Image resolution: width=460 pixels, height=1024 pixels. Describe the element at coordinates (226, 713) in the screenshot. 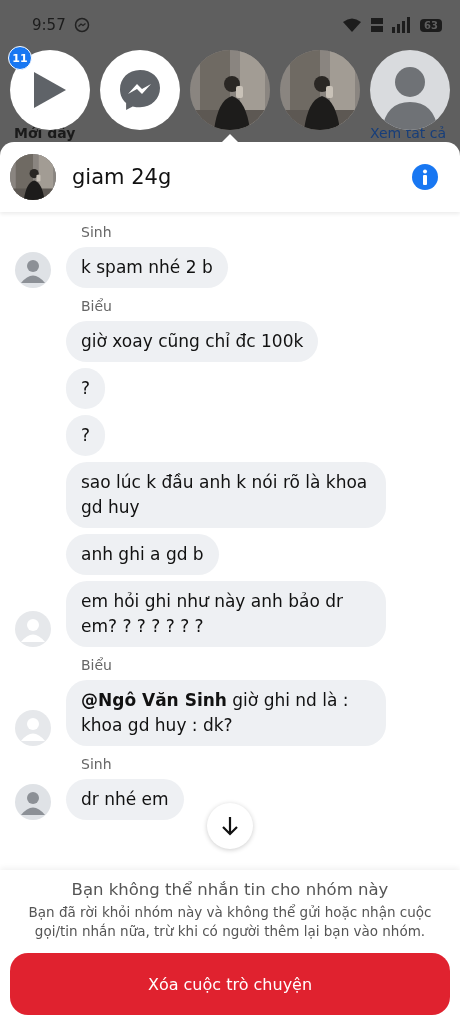

I see `message-bubble: @Ngô Văn Sinh giờ ghi nd là : khoa gd huy : dk?` at that location.